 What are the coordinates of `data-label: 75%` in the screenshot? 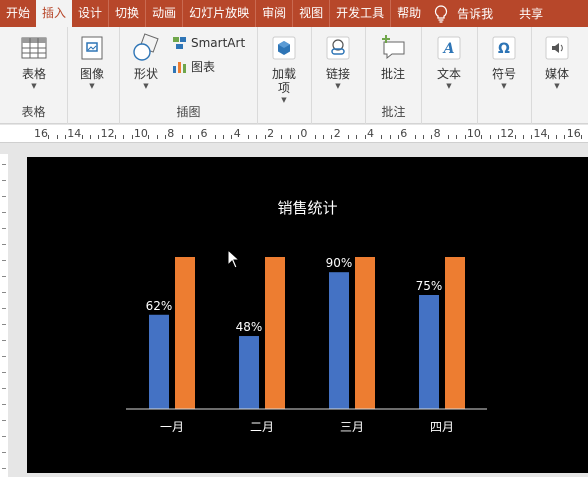 It's located at (429, 286).